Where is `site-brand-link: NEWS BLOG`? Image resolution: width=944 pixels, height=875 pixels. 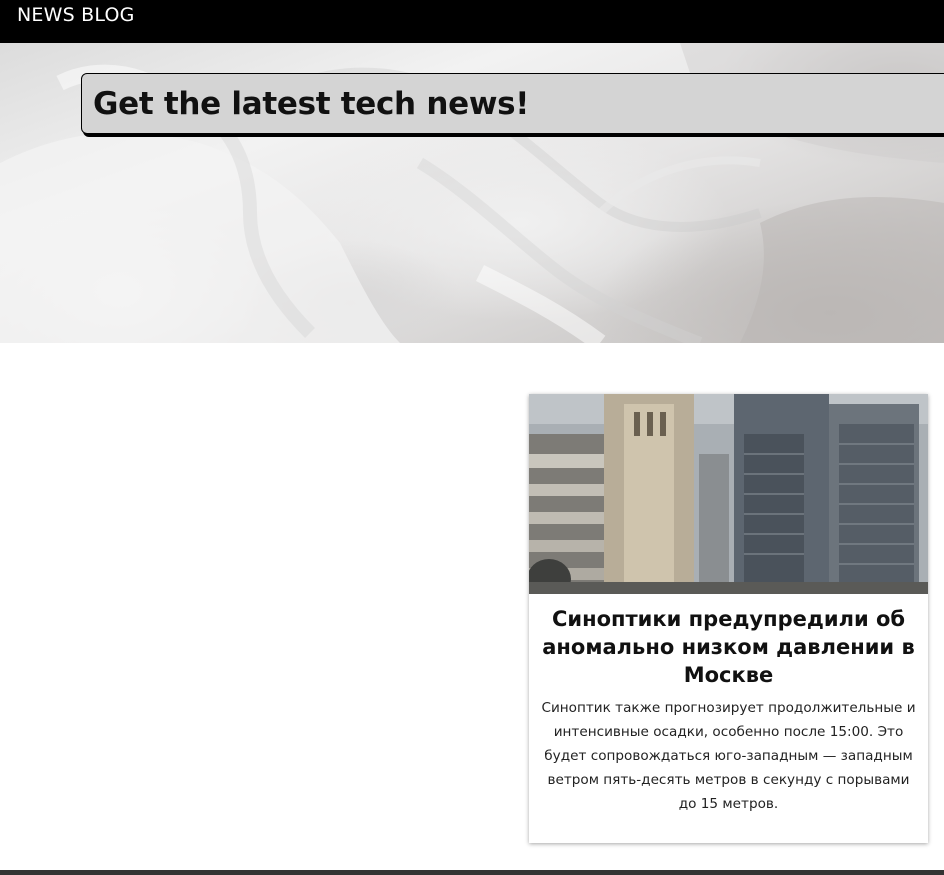
site-brand-link: NEWS BLOG is located at coordinates (76, 15).